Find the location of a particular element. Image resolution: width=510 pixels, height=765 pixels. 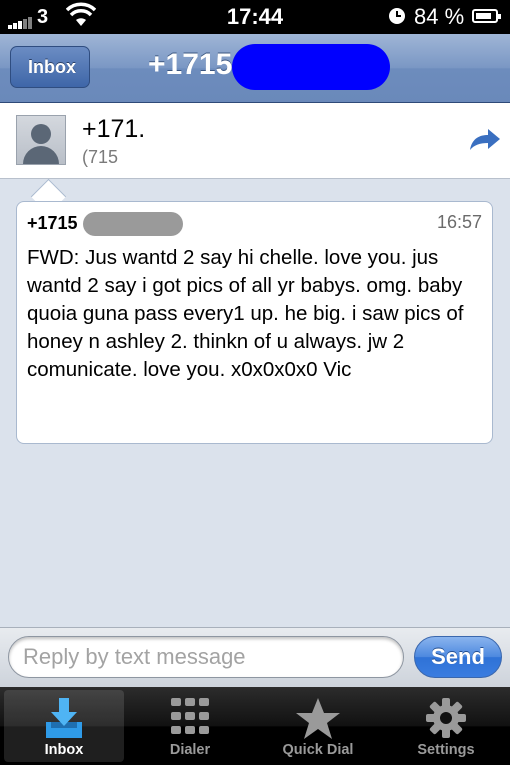

message-time: 16:57 is located at coordinates (459, 222).